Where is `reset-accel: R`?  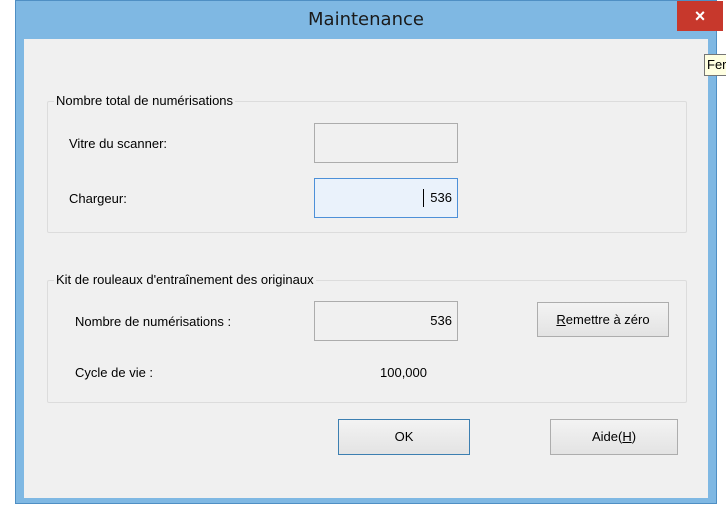 reset-accel: R is located at coordinates (561, 319).